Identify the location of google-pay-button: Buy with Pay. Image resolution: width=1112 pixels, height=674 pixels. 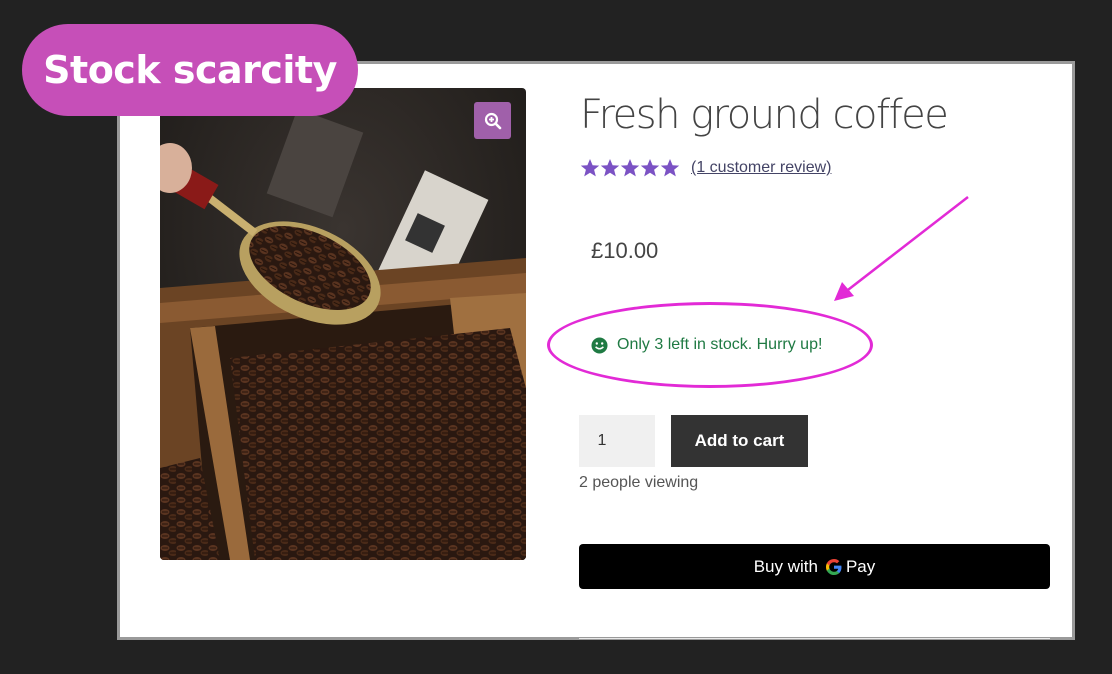
(814, 566).